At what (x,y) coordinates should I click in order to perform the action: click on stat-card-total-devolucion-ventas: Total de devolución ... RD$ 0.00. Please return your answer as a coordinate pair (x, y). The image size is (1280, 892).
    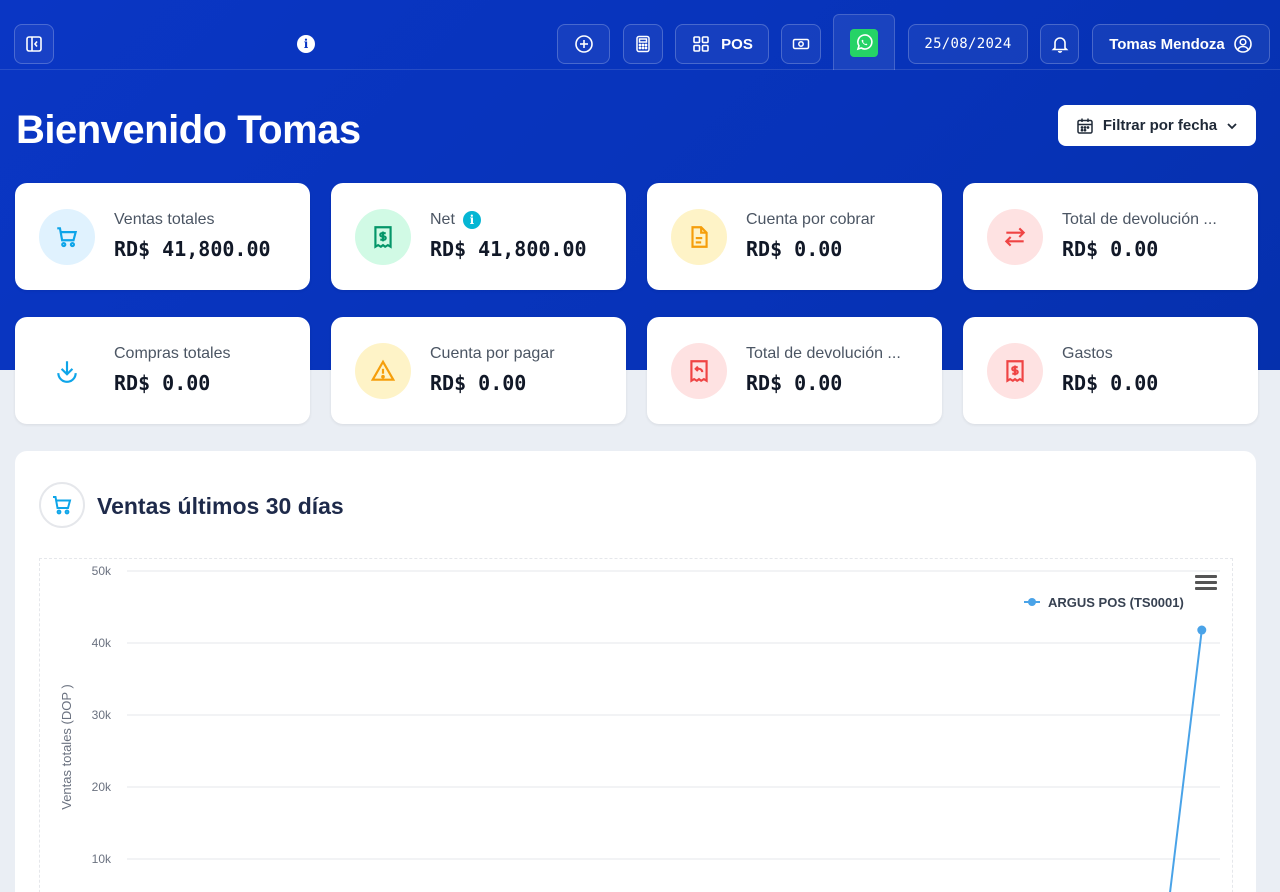
    Looking at the image, I should click on (1110, 236).